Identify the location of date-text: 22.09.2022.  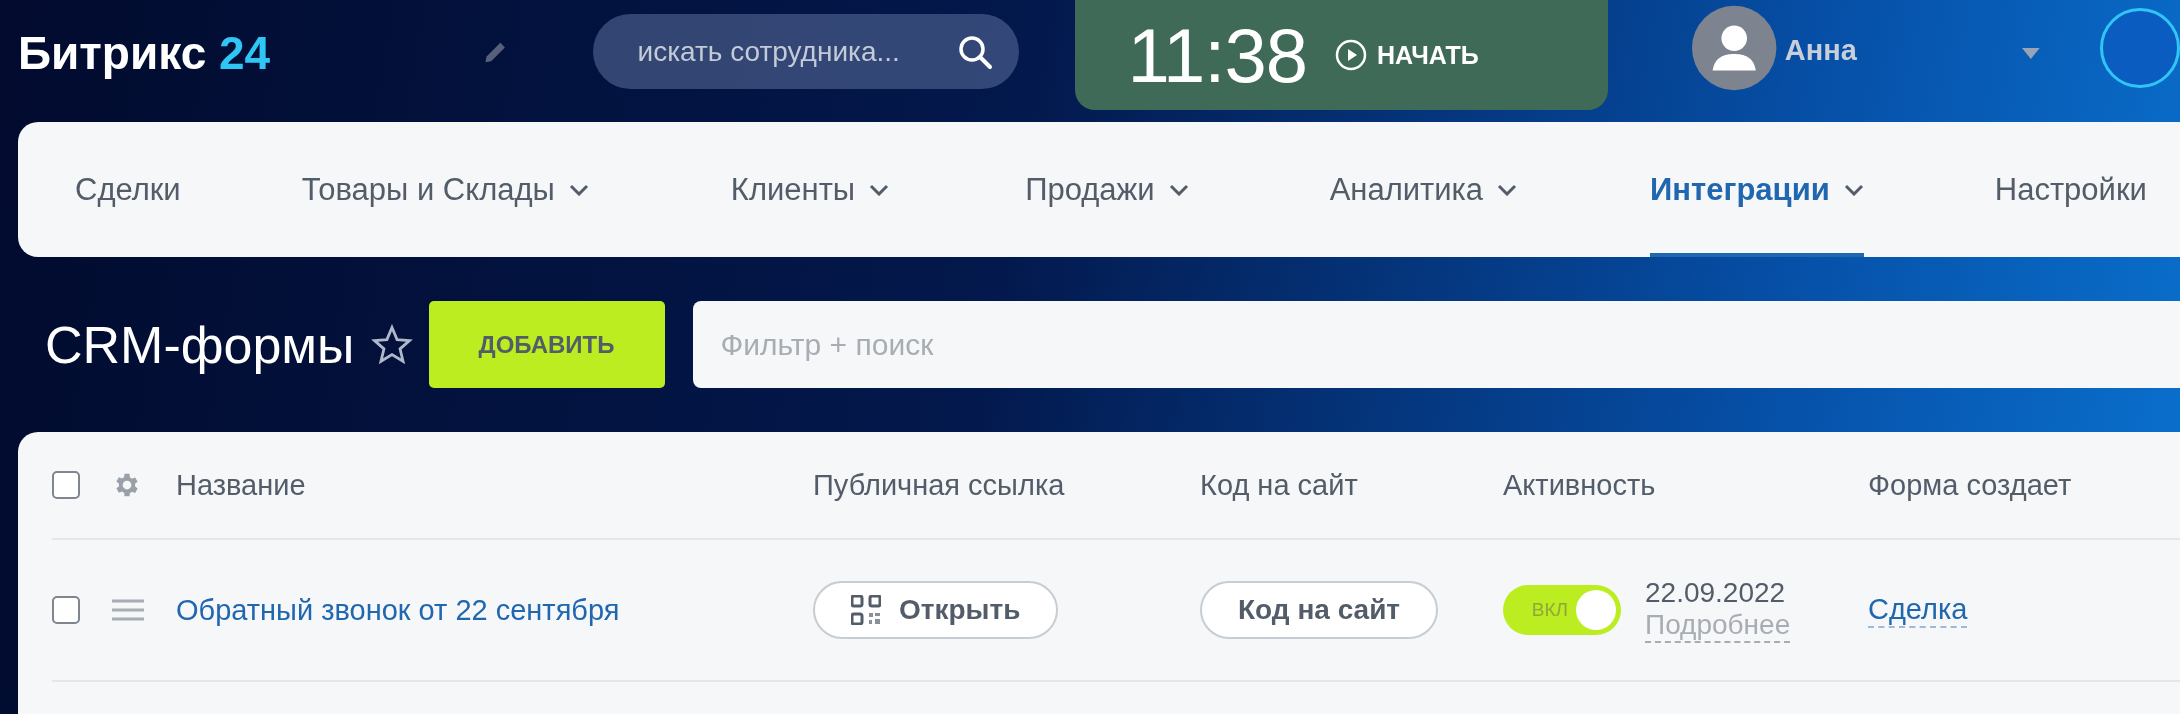
(1716, 593).